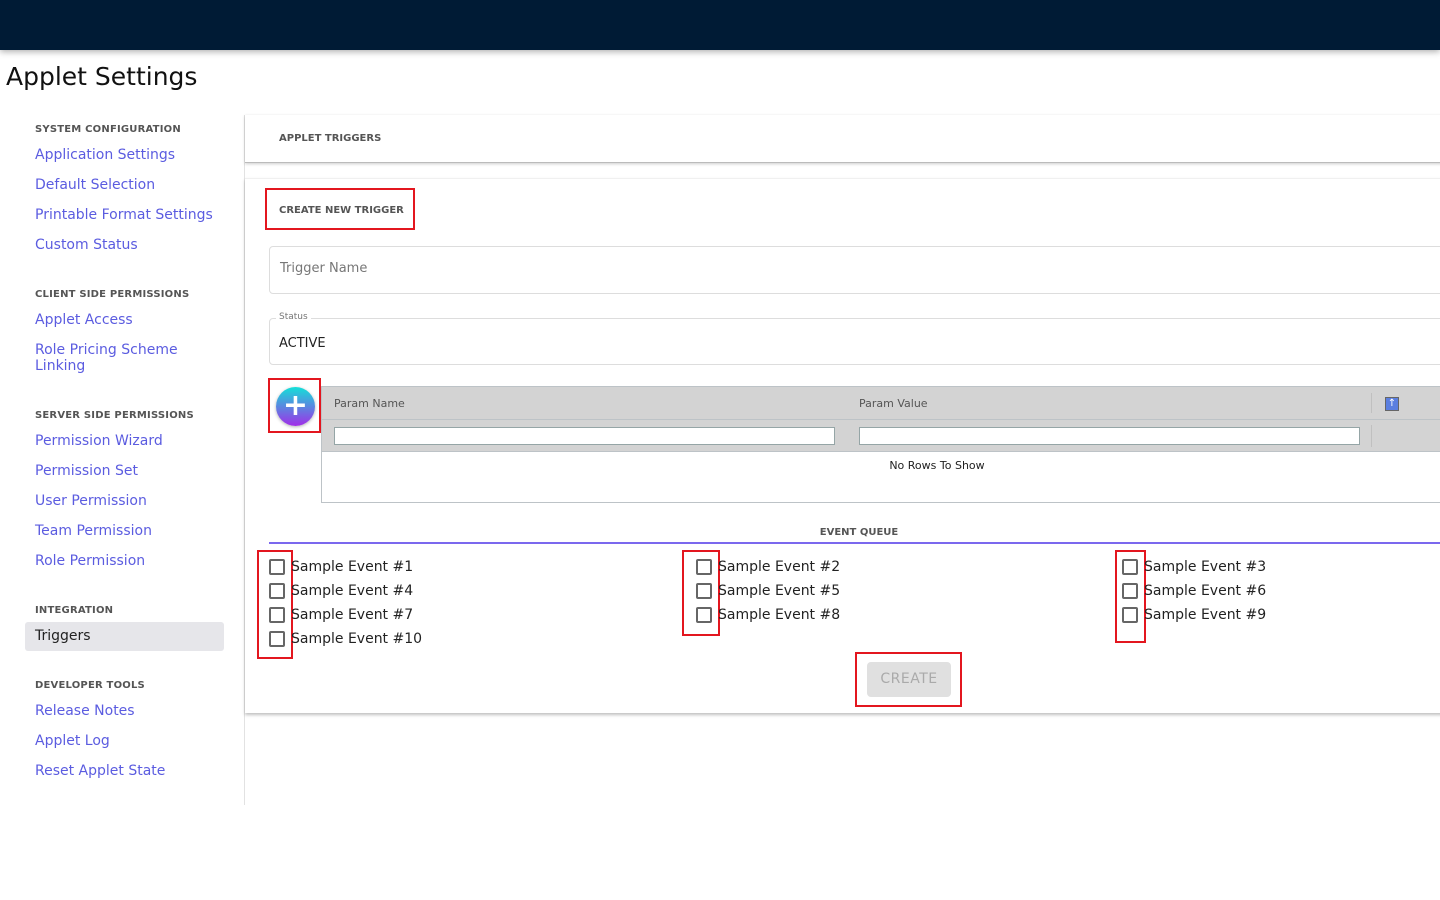 Image resolution: width=1440 pixels, height=900 pixels. Describe the element at coordinates (854, 341) in the screenshot. I see `status-select` at that location.